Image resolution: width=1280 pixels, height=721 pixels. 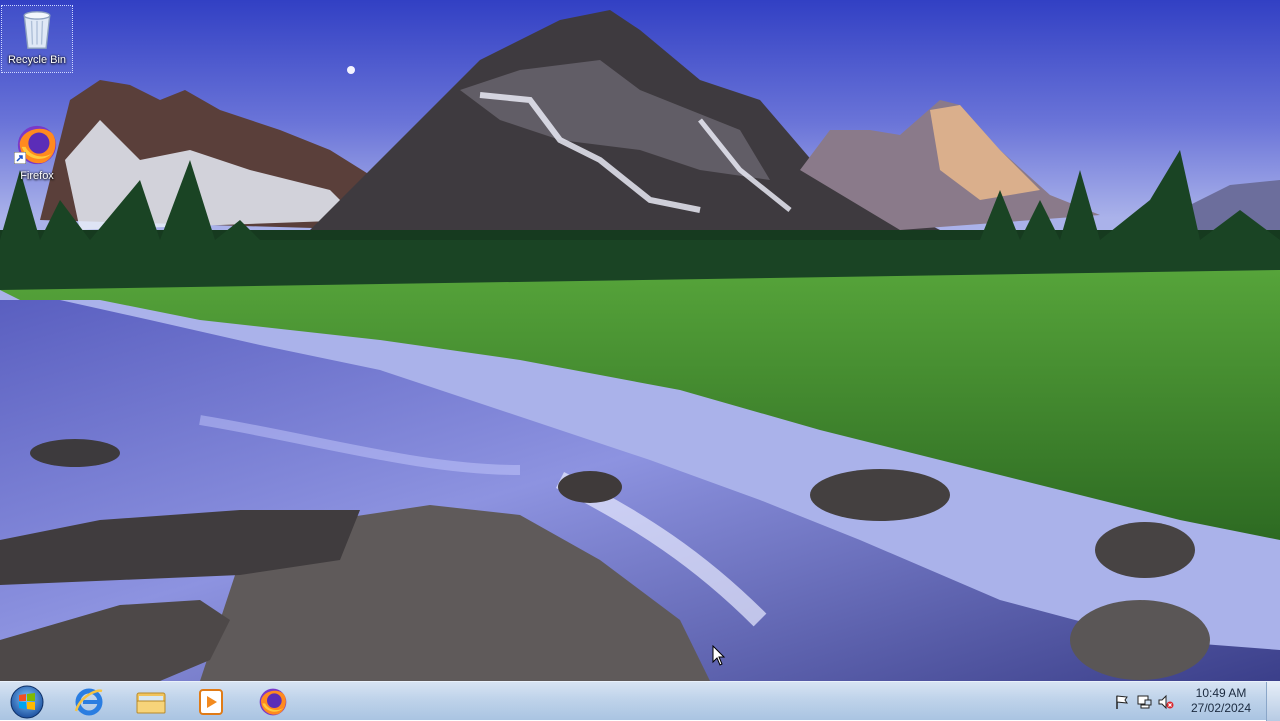 What do you see at coordinates (1166, 702) in the screenshot?
I see `volume-muted-icon` at bounding box center [1166, 702].